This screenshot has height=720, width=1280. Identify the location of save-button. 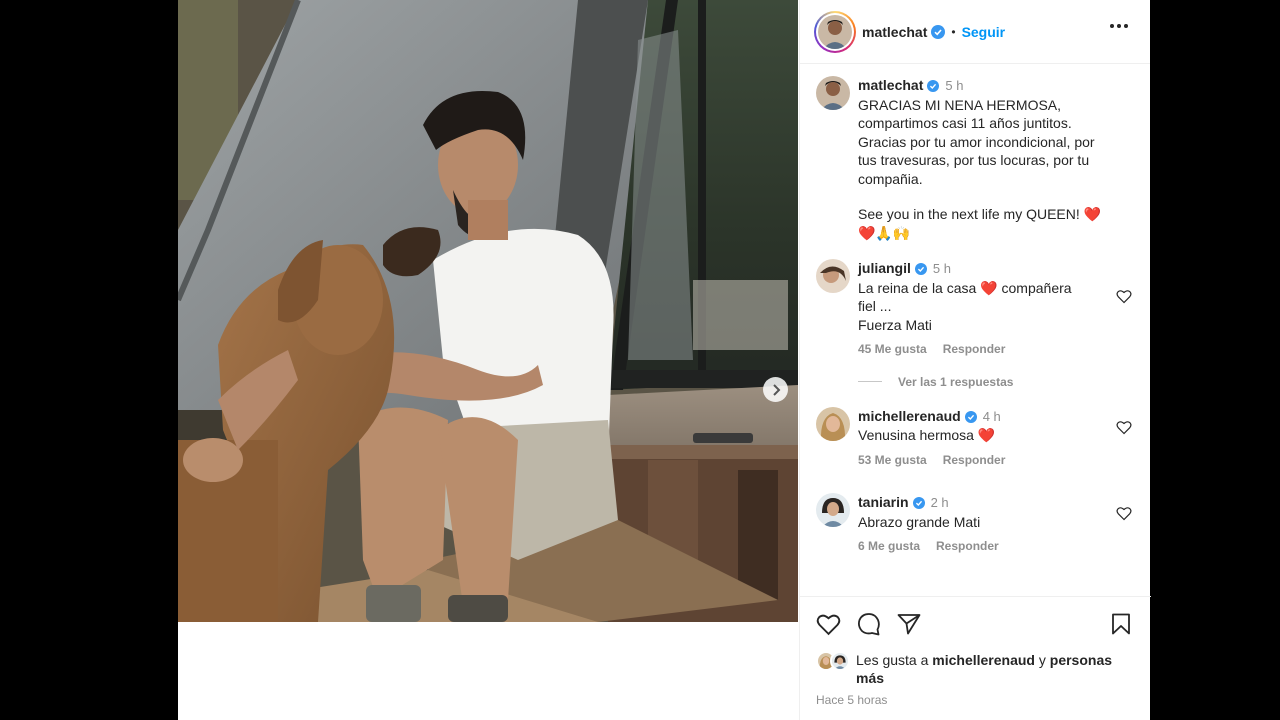
(1121, 624).